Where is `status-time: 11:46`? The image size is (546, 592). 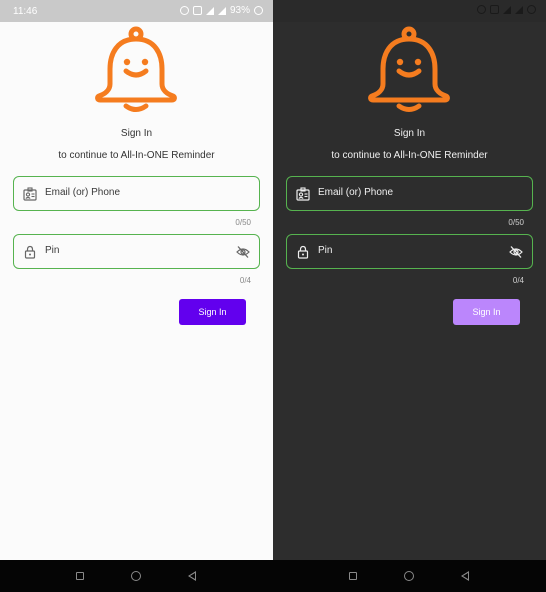 status-time: 11:46 is located at coordinates (25, 11).